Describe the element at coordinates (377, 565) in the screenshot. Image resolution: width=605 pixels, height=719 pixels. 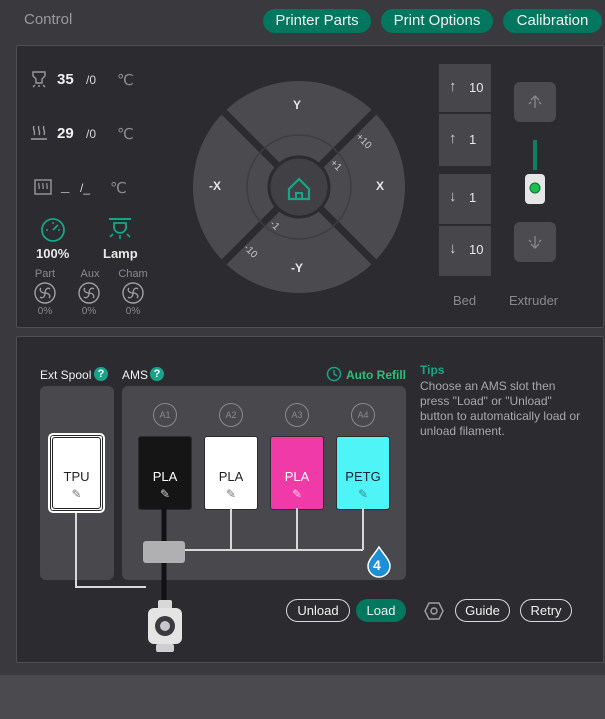
I see `ams-count-badge: 4` at that location.